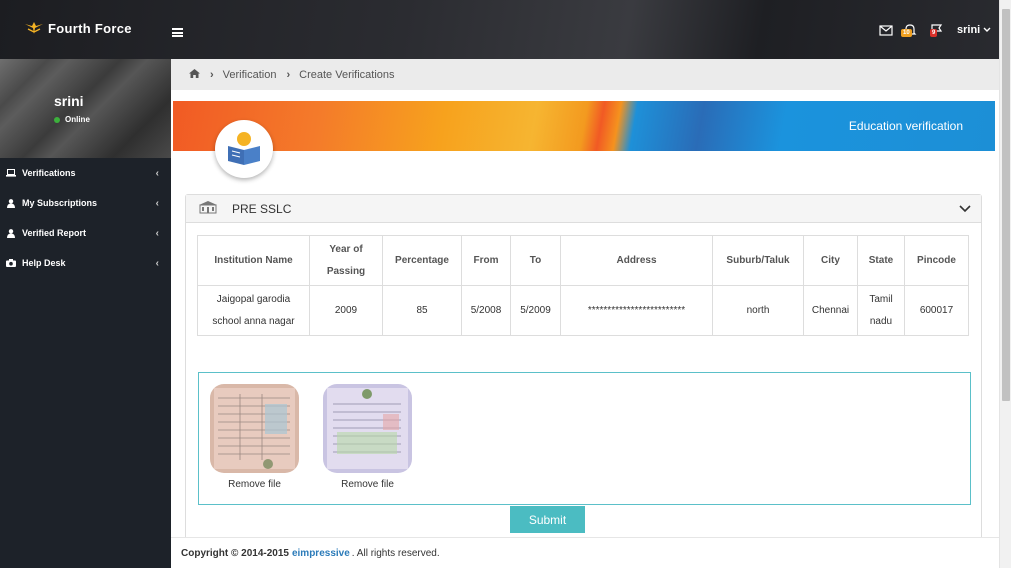 The width and height of the screenshot is (1011, 568). What do you see at coordinates (936, 310) in the screenshot?
I see `cell-pincode: 600017` at bounding box center [936, 310].